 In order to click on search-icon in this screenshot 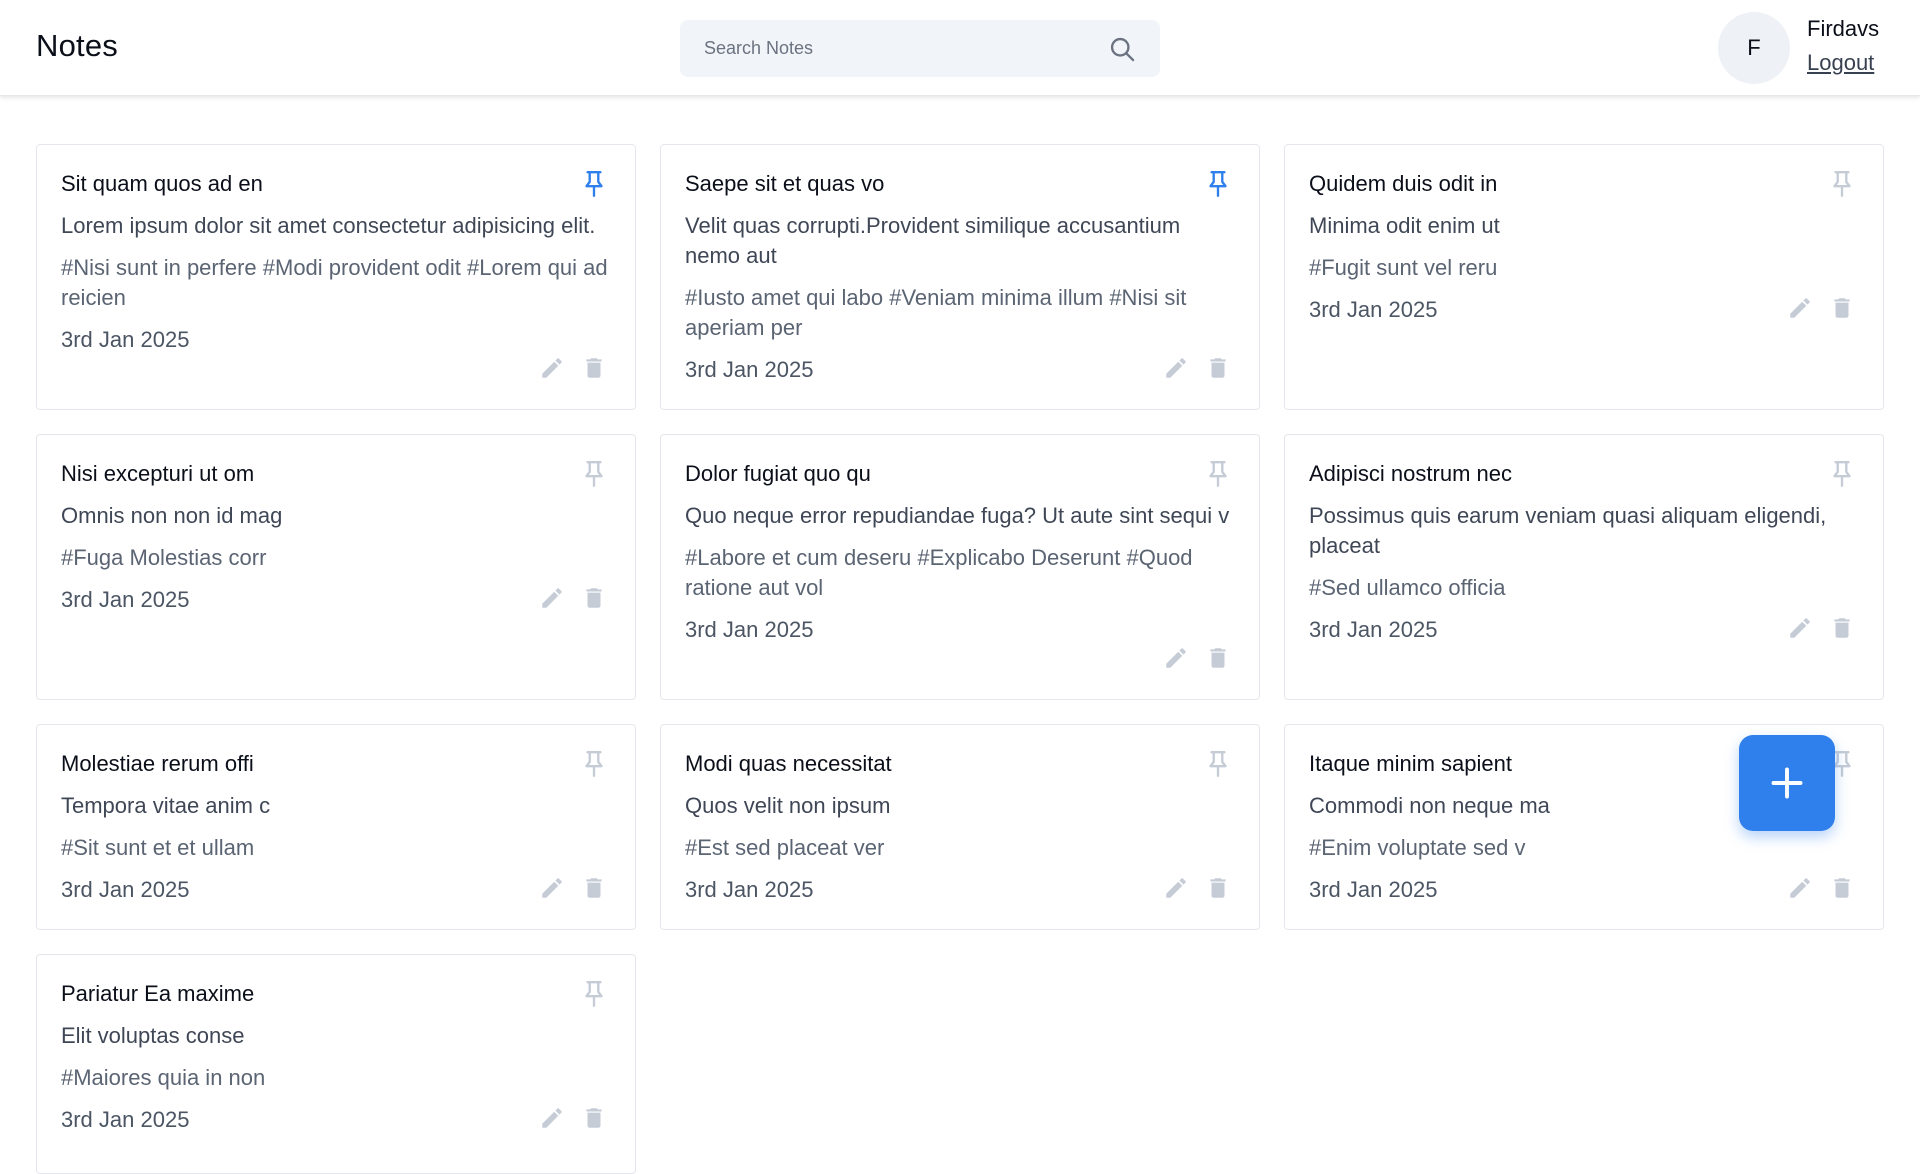, I will do `click(1122, 49)`.